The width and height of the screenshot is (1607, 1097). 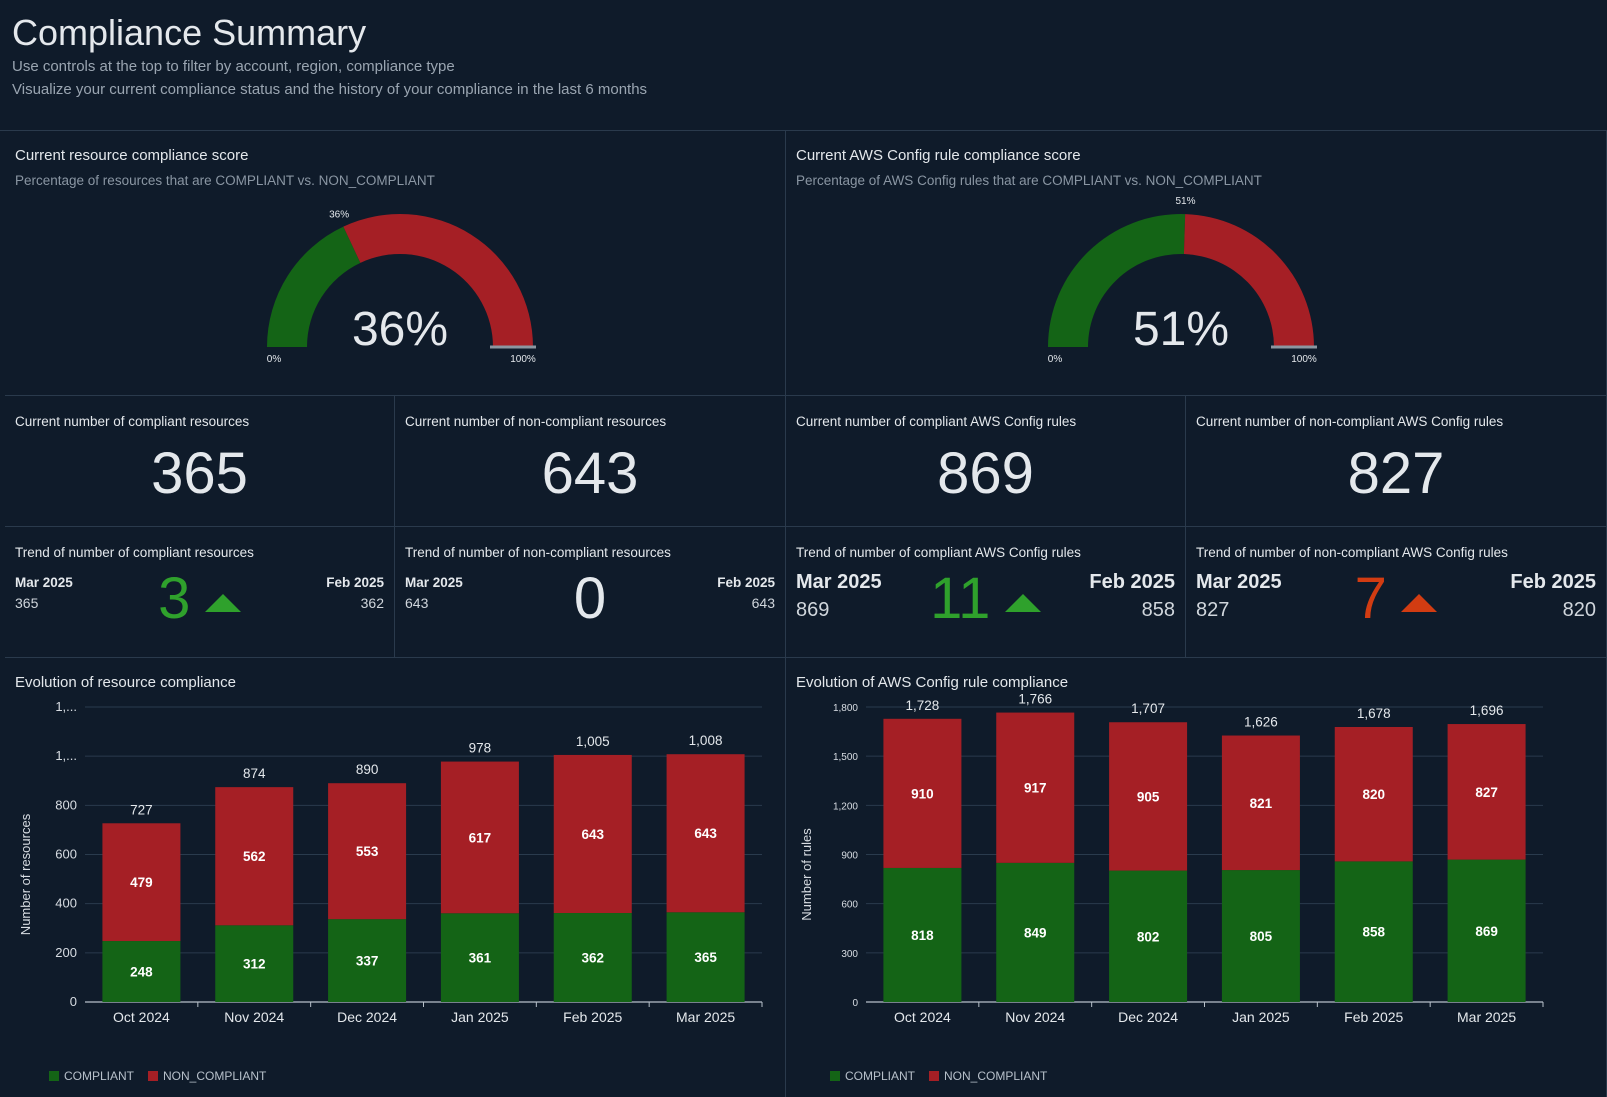 What do you see at coordinates (480, 958) in the screenshot?
I see `data-label-compliant: 361` at bounding box center [480, 958].